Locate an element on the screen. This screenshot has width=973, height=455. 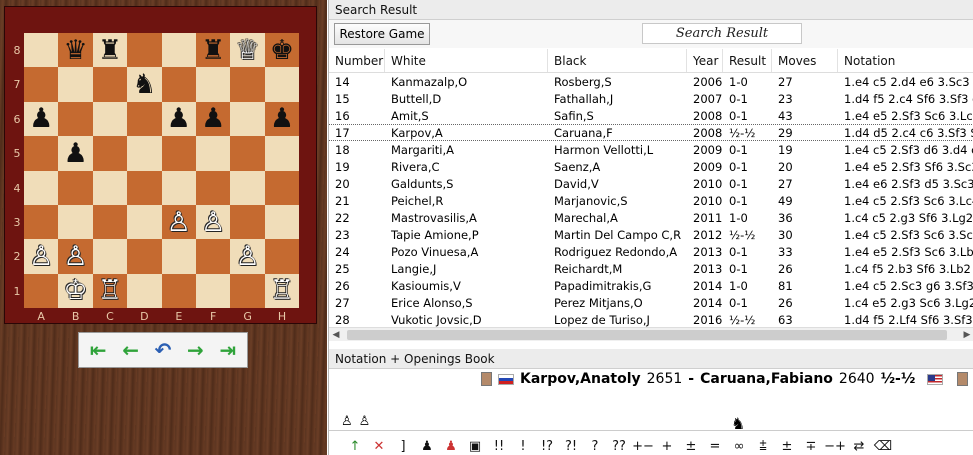
annotation-symbol-button: ! is located at coordinates (523, 446).